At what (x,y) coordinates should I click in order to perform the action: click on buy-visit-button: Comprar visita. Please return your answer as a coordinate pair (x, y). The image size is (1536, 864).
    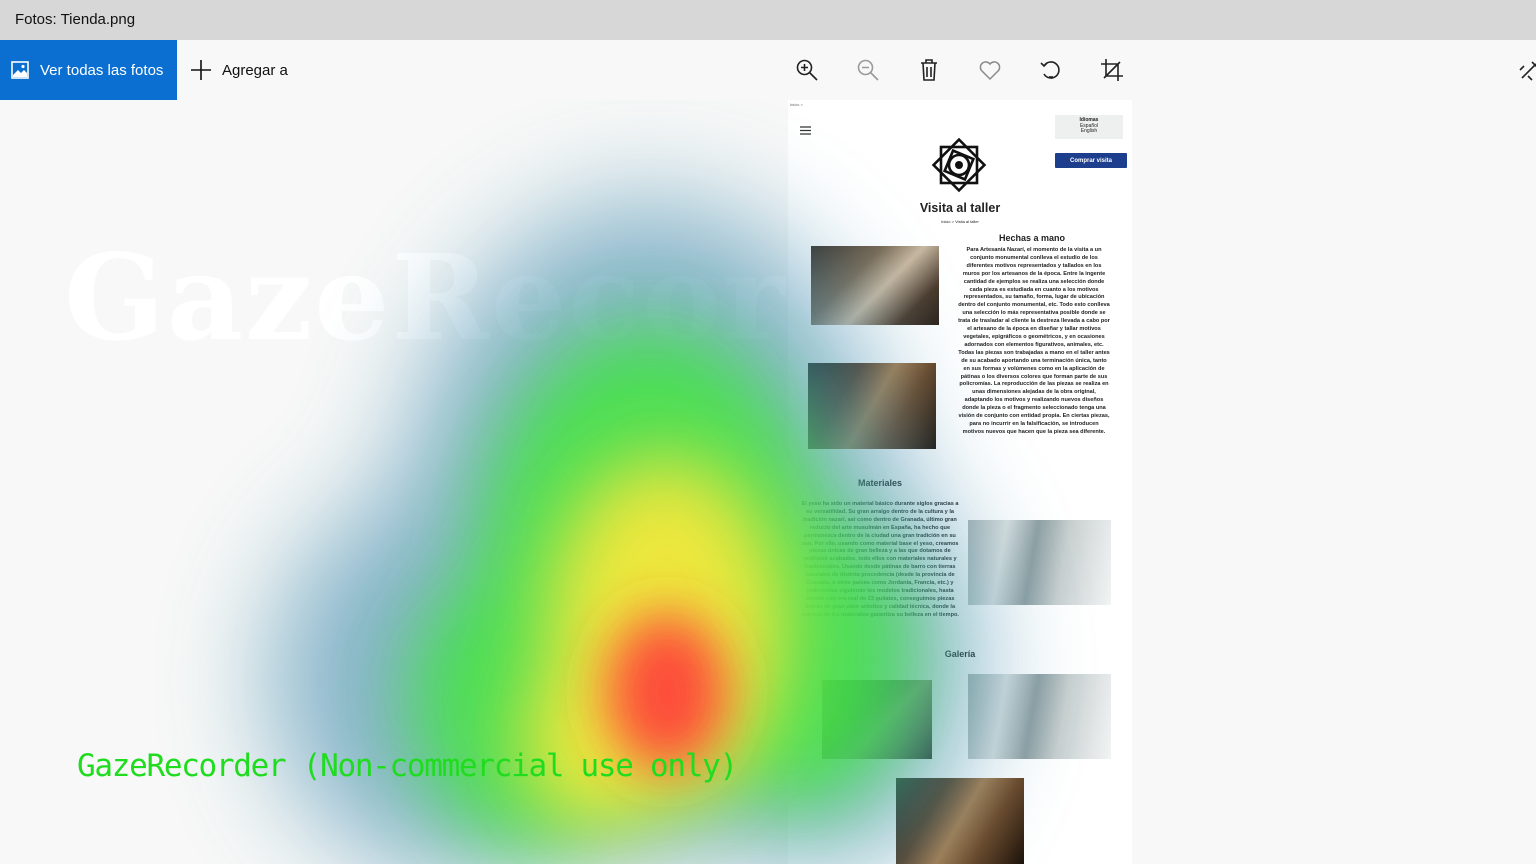
    Looking at the image, I should click on (1091, 160).